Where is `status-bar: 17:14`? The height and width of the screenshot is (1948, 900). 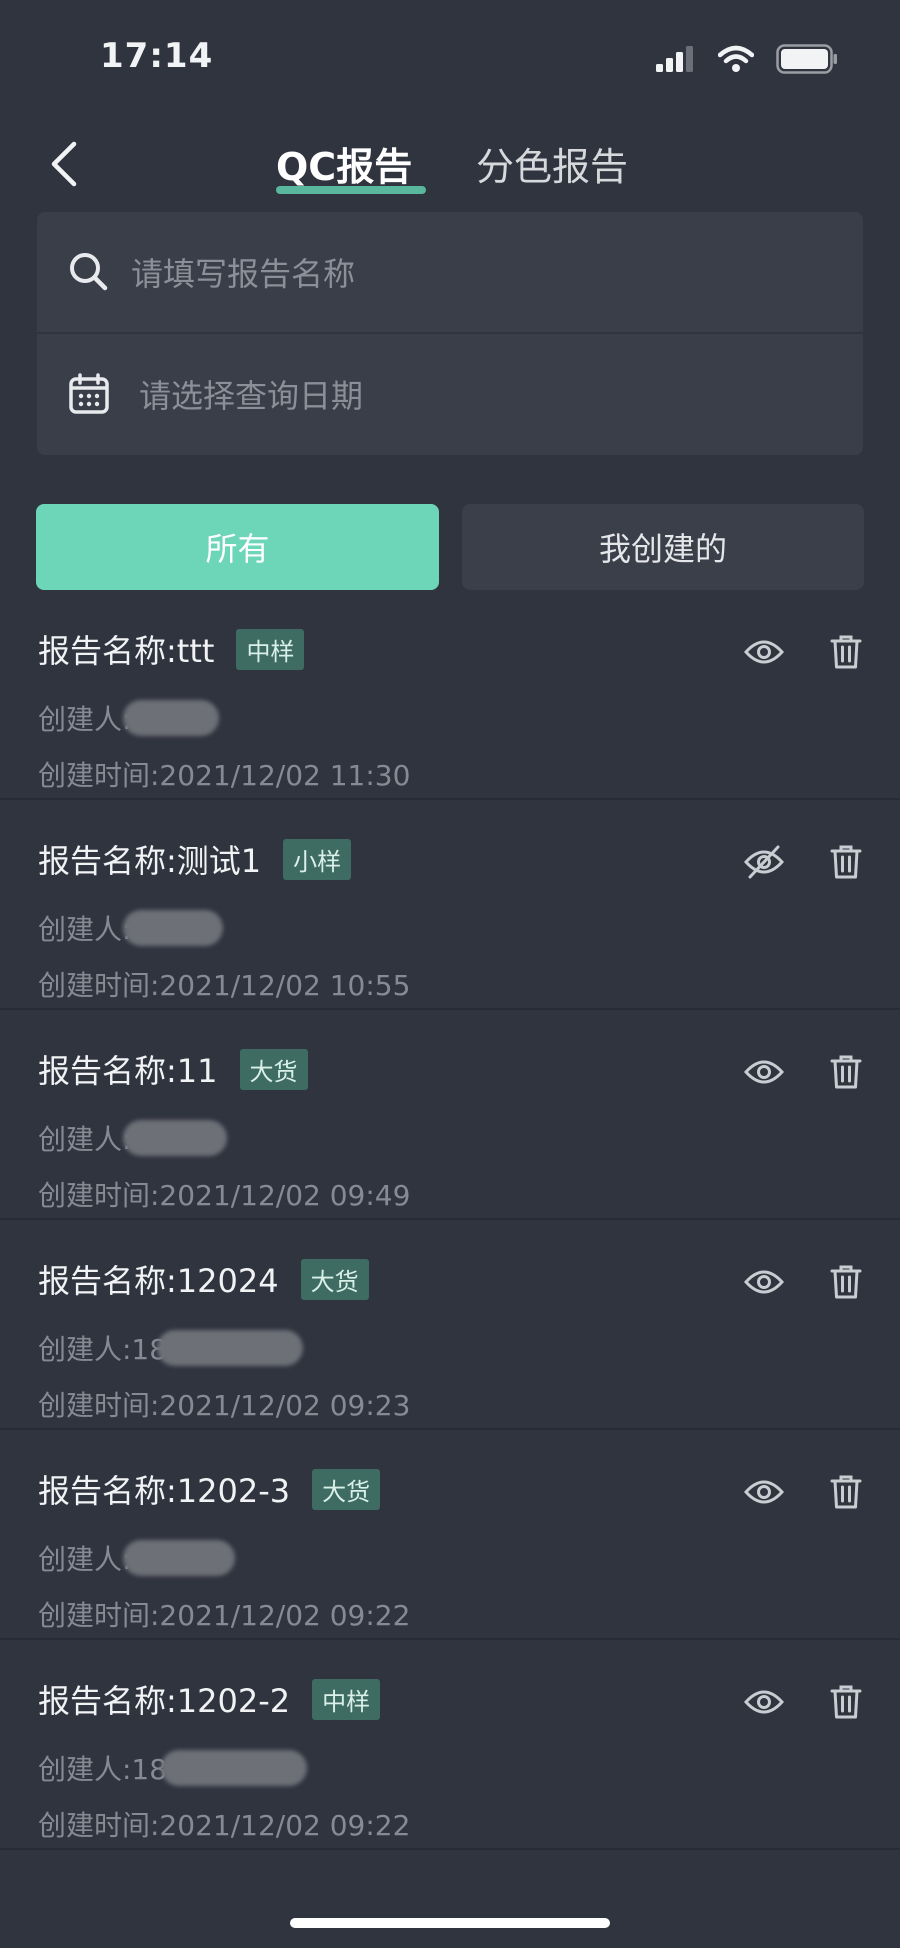 status-bar: 17:14 is located at coordinates (450, 60).